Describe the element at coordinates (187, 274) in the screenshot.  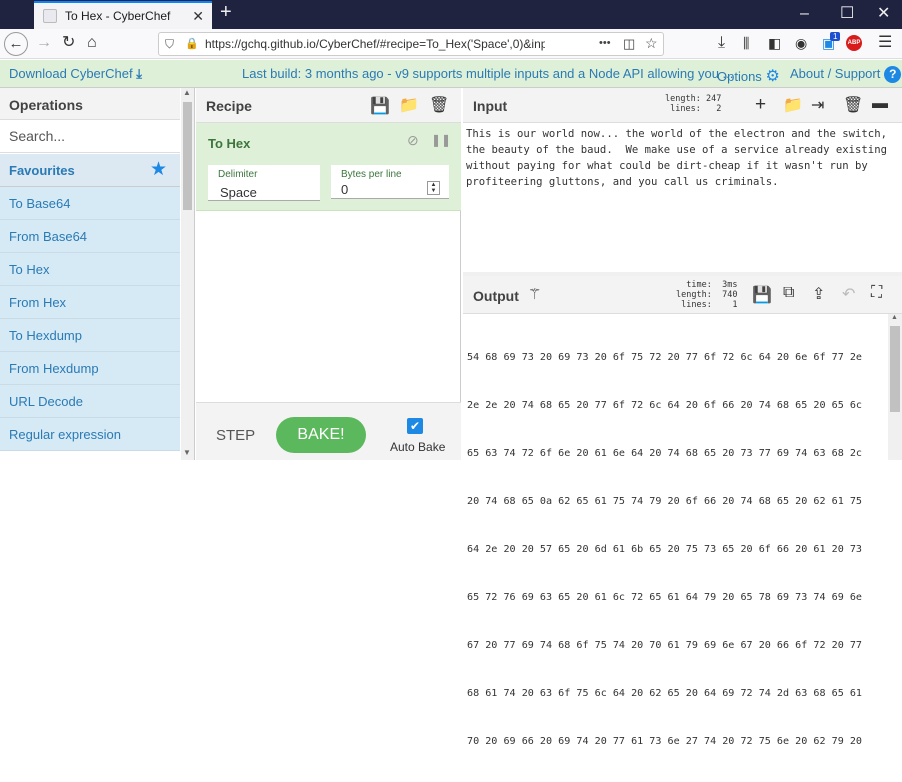
I see `operations-scrollbar: ▲ ▼` at that location.